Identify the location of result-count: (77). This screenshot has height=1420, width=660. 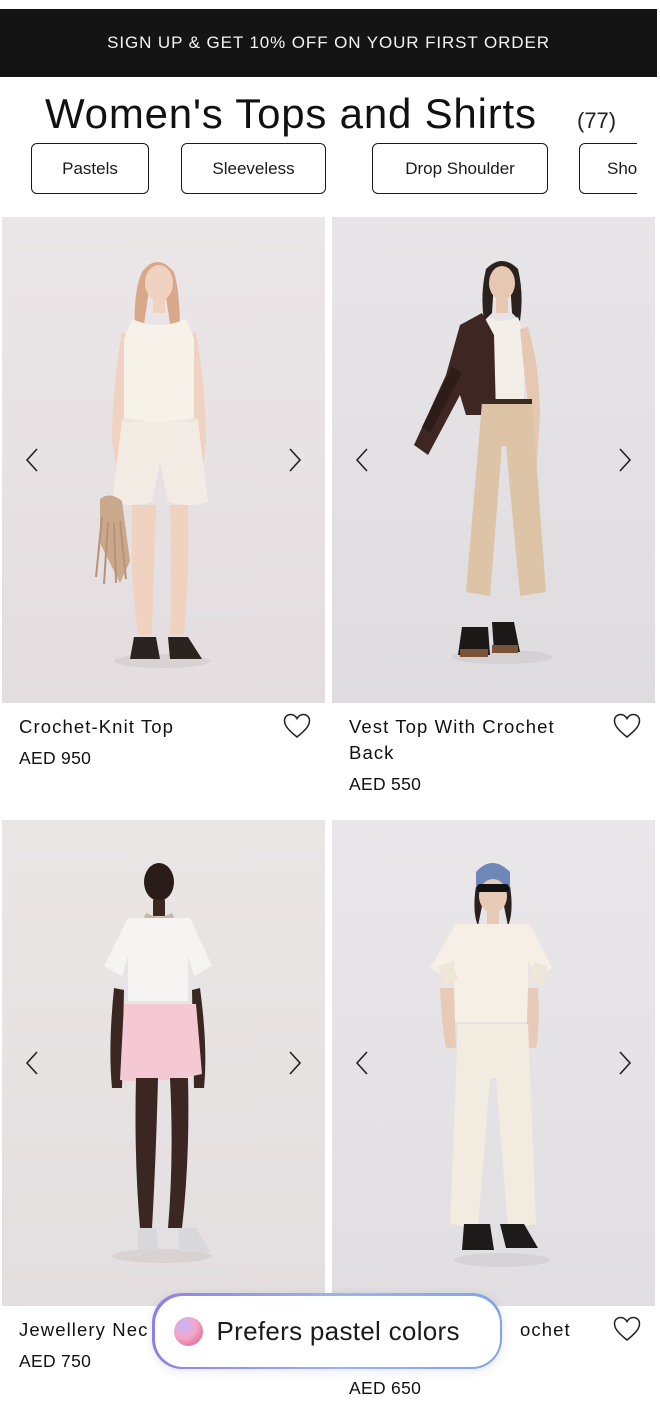
(597, 120).